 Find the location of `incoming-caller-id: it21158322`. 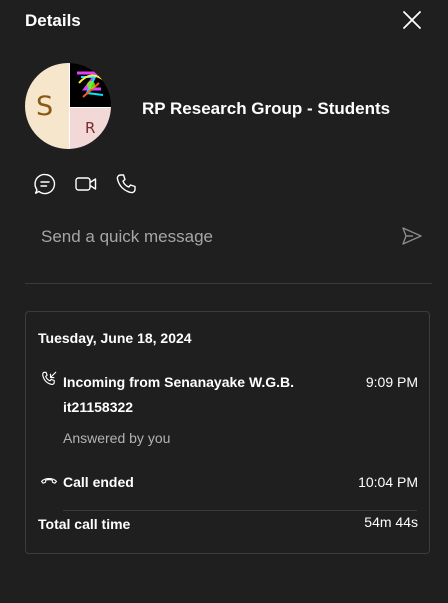

incoming-caller-id: it21158322 is located at coordinates (98, 407).